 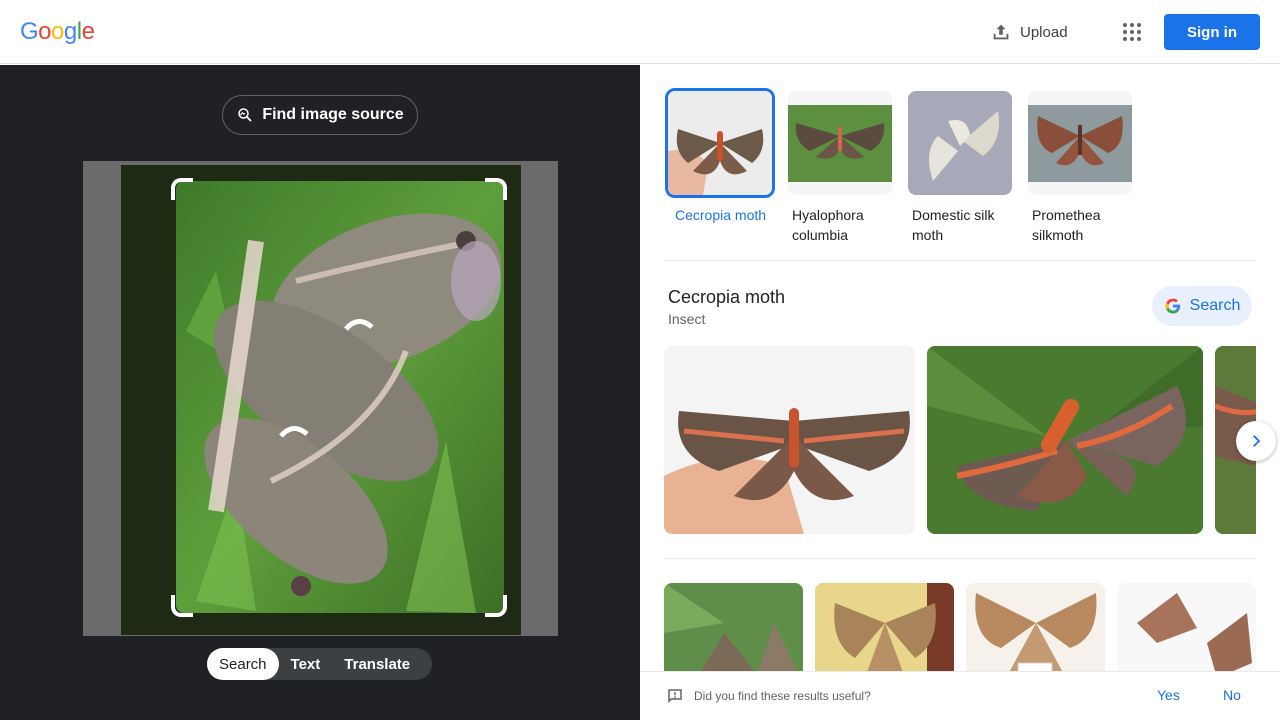 I want to click on crop-handle-bottom-right, so click(x=496, y=606).